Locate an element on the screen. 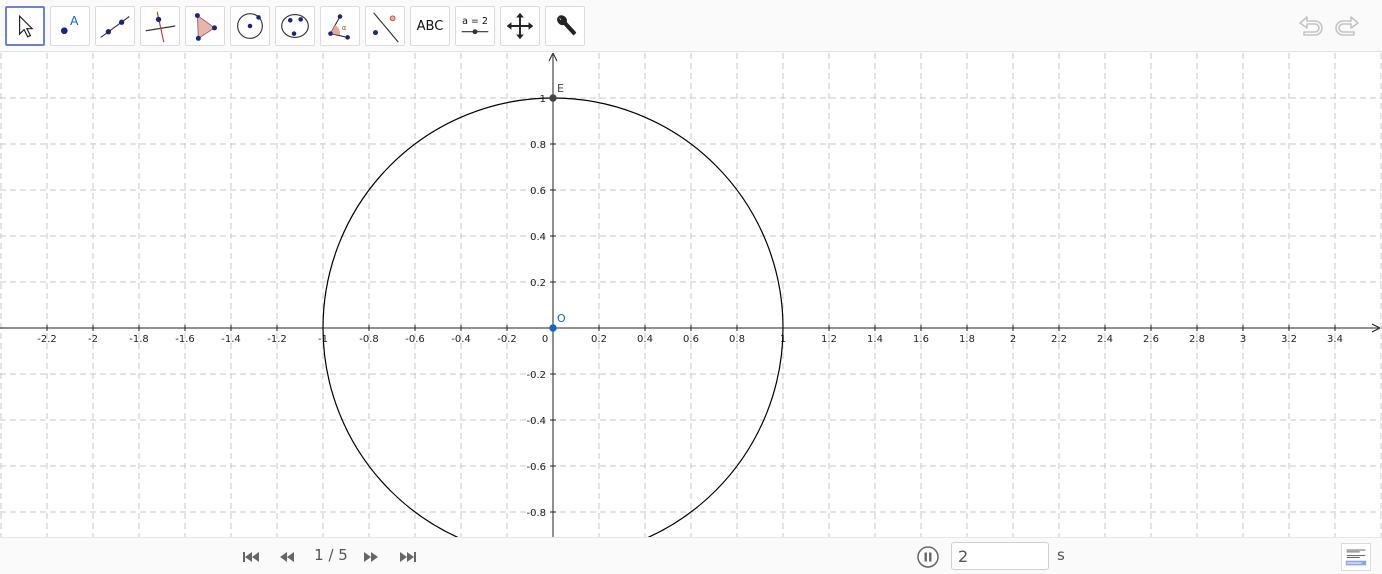 This screenshot has height=574, width=1382. x-tick-label: -1.2 is located at coordinates (277, 339).